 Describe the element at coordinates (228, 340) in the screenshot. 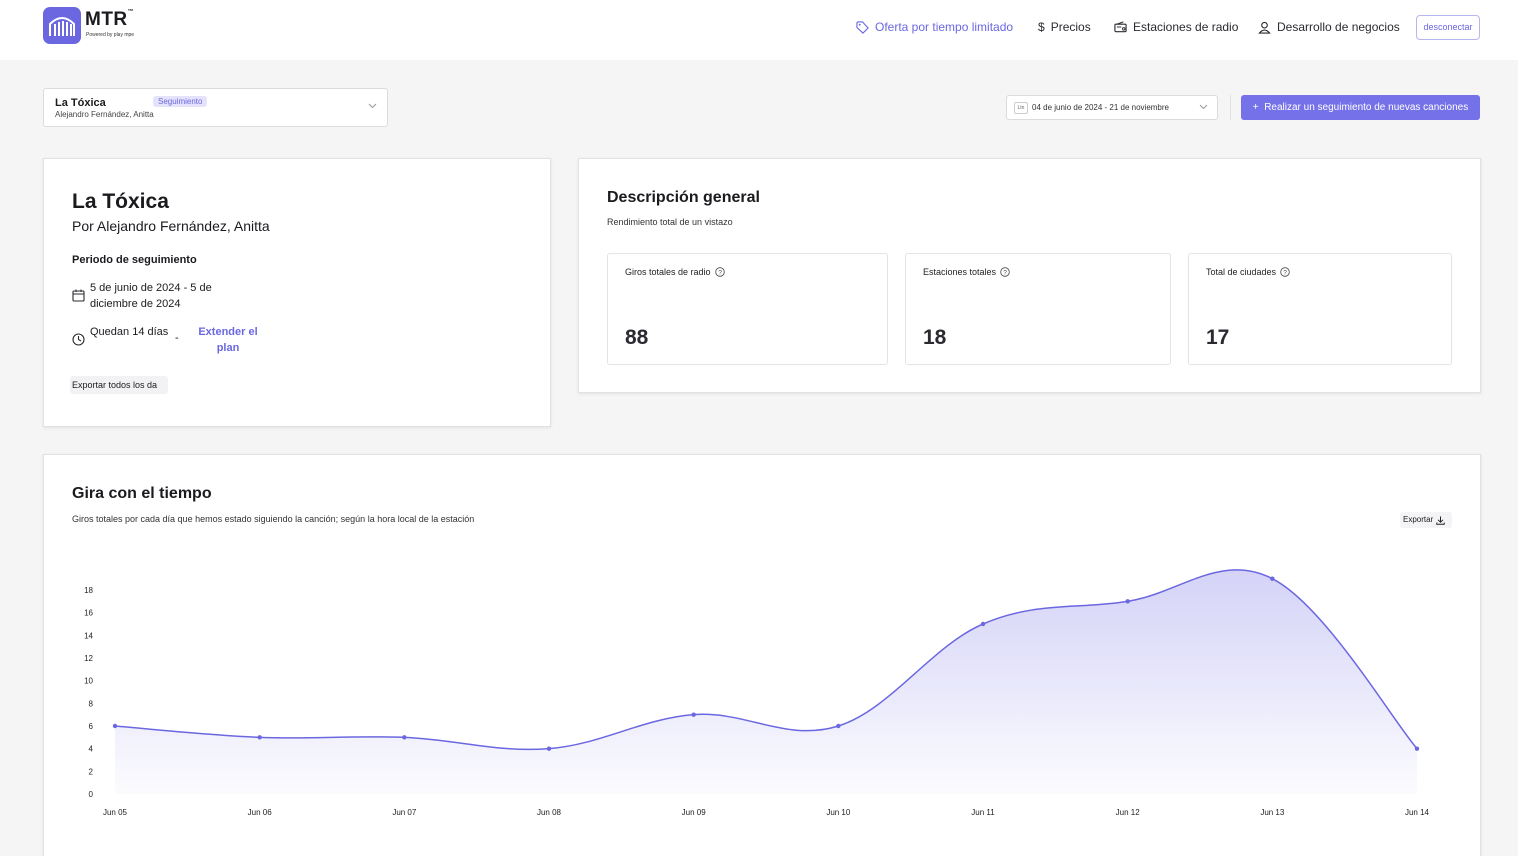

I see `extend-plan-link: Extender el plan` at that location.